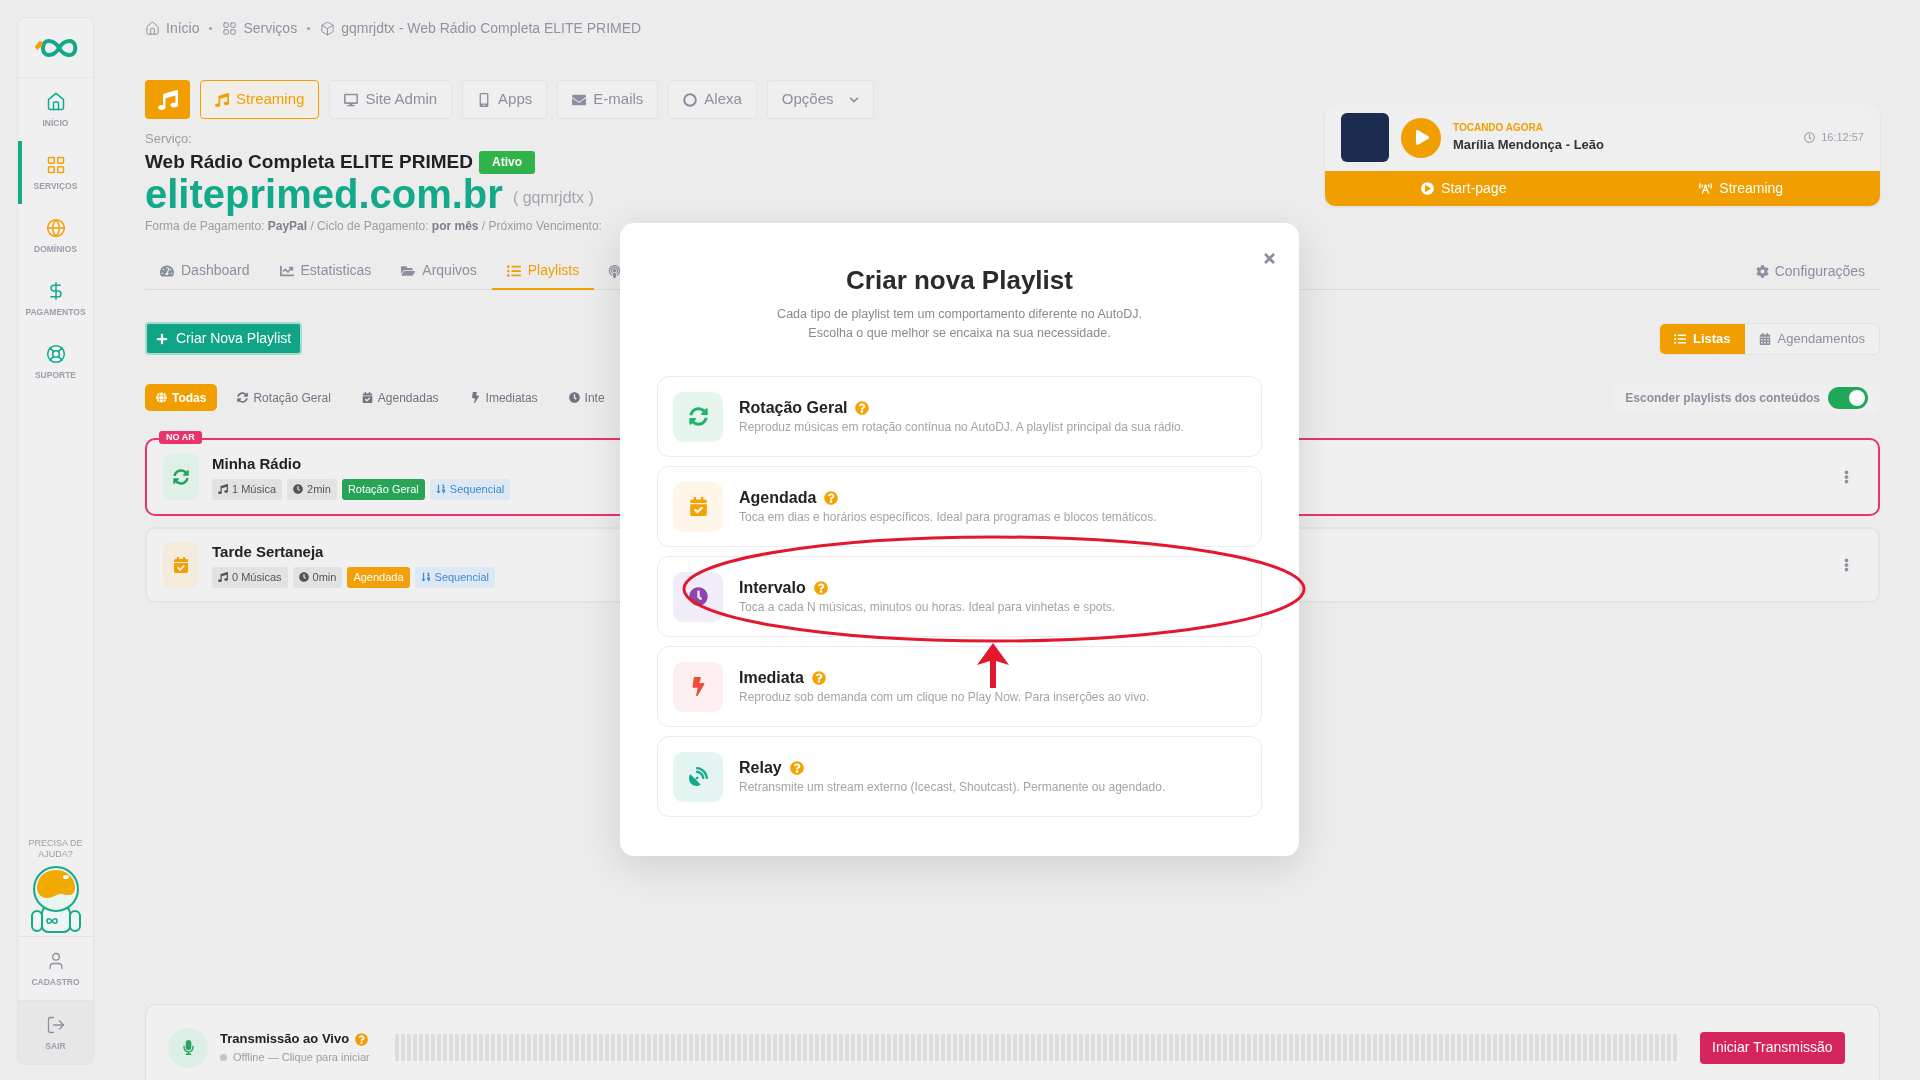  What do you see at coordinates (268, 551) in the screenshot?
I see `playlist-name: Tarde Sertaneja` at bounding box center [268, 551].